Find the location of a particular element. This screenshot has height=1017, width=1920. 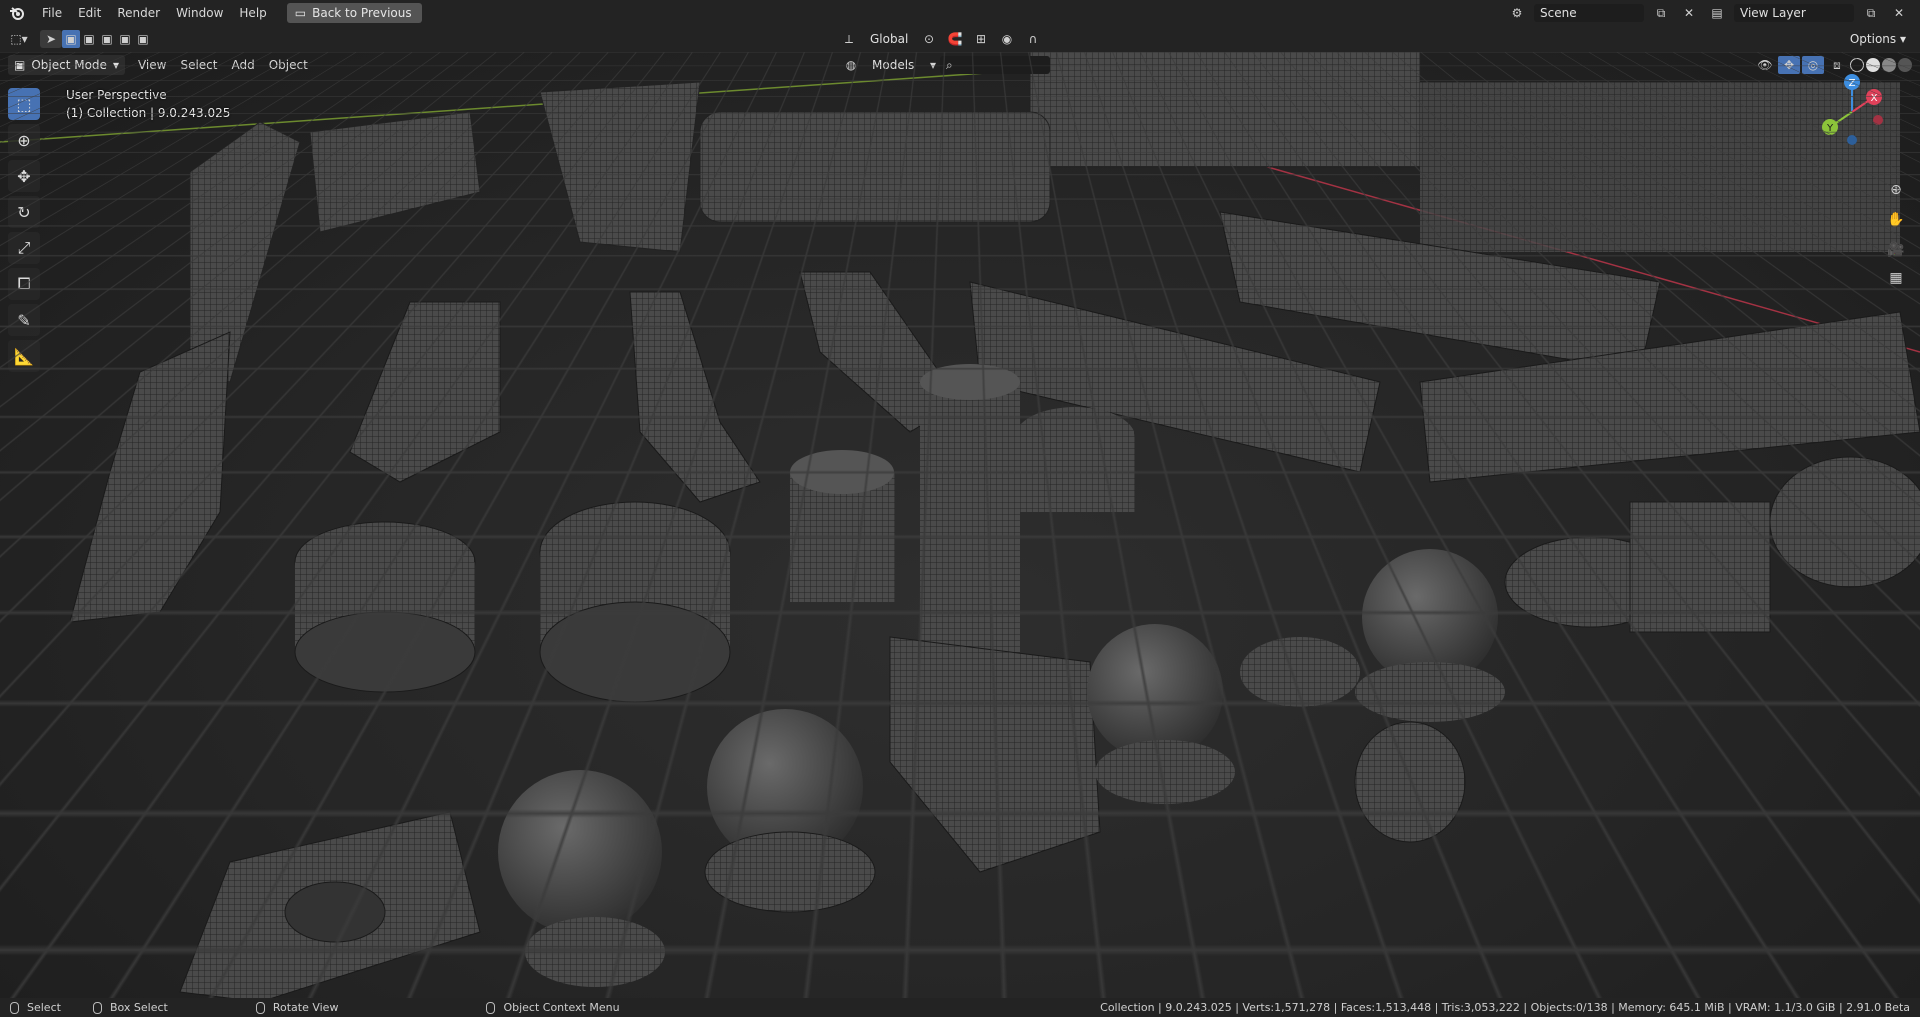

ortho-grid-icon: ▦ is located at coordinates (1896, 278).